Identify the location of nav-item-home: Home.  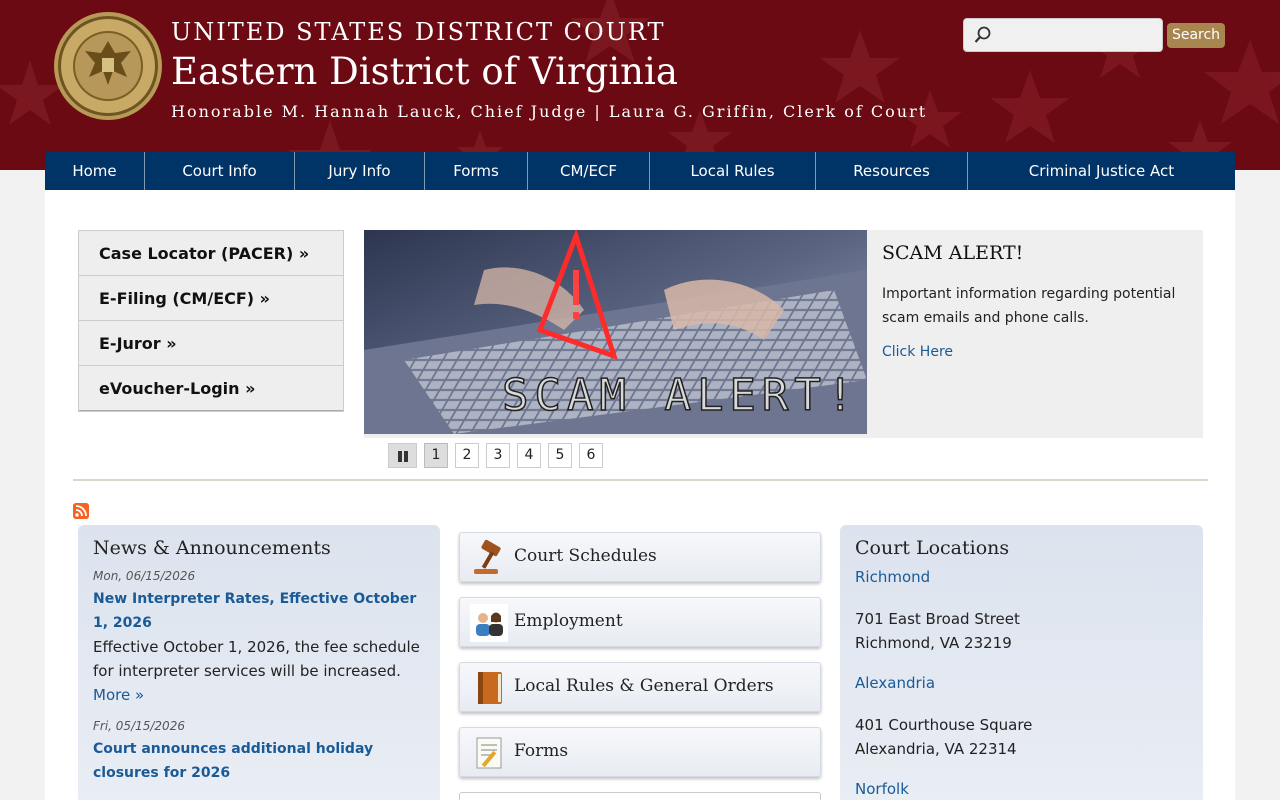
(95, 171).